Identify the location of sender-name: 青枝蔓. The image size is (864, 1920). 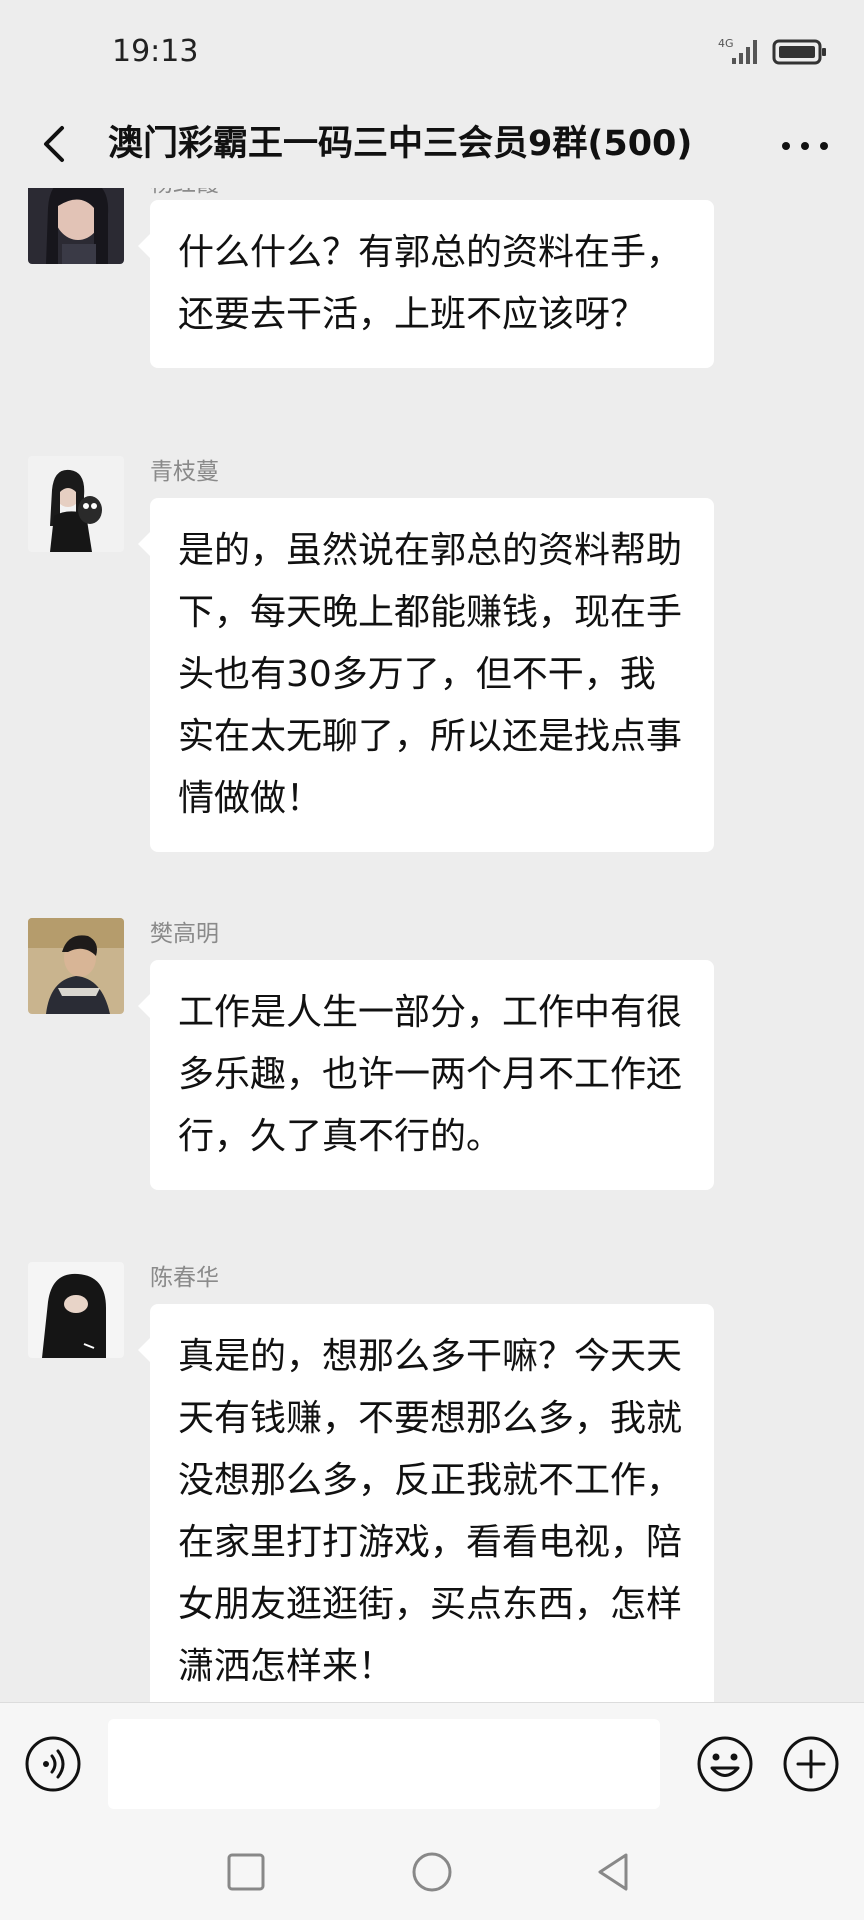
(184, 472).